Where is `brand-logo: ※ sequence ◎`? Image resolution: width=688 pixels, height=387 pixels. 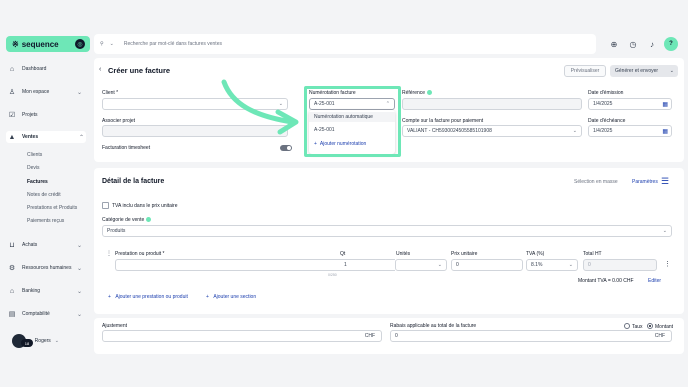 brand-logo: ※ sequence ◎ is located at coordinates (48, 44).